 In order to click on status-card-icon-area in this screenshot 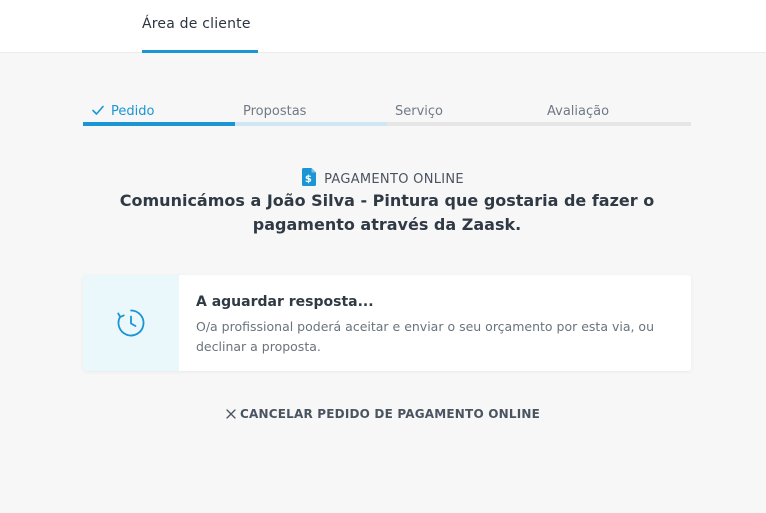, I will do `click(131, 323)`.